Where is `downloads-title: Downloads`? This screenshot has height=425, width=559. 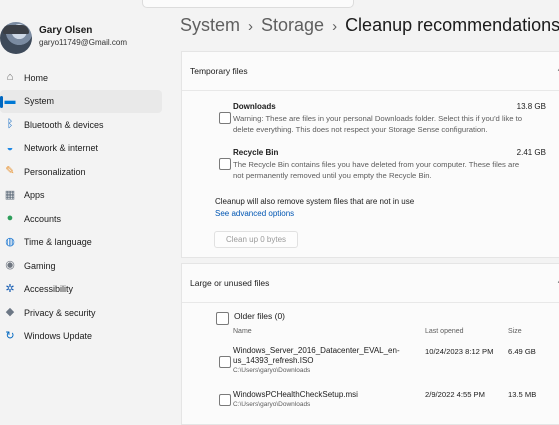 downloads-title: Downloads is located at coordinates (254, 106).